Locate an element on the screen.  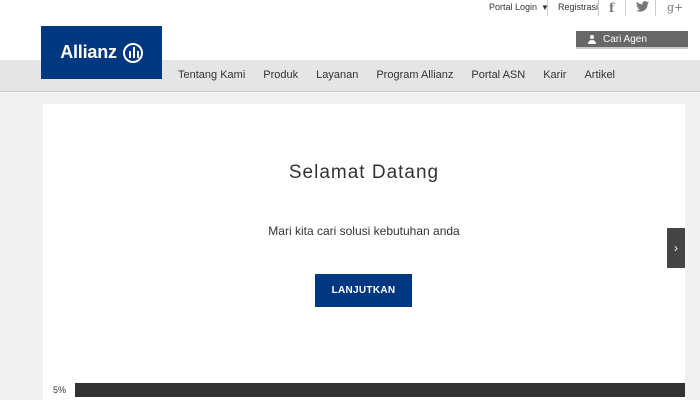
brand-name: Allianz is located at coordinates (88, 52).